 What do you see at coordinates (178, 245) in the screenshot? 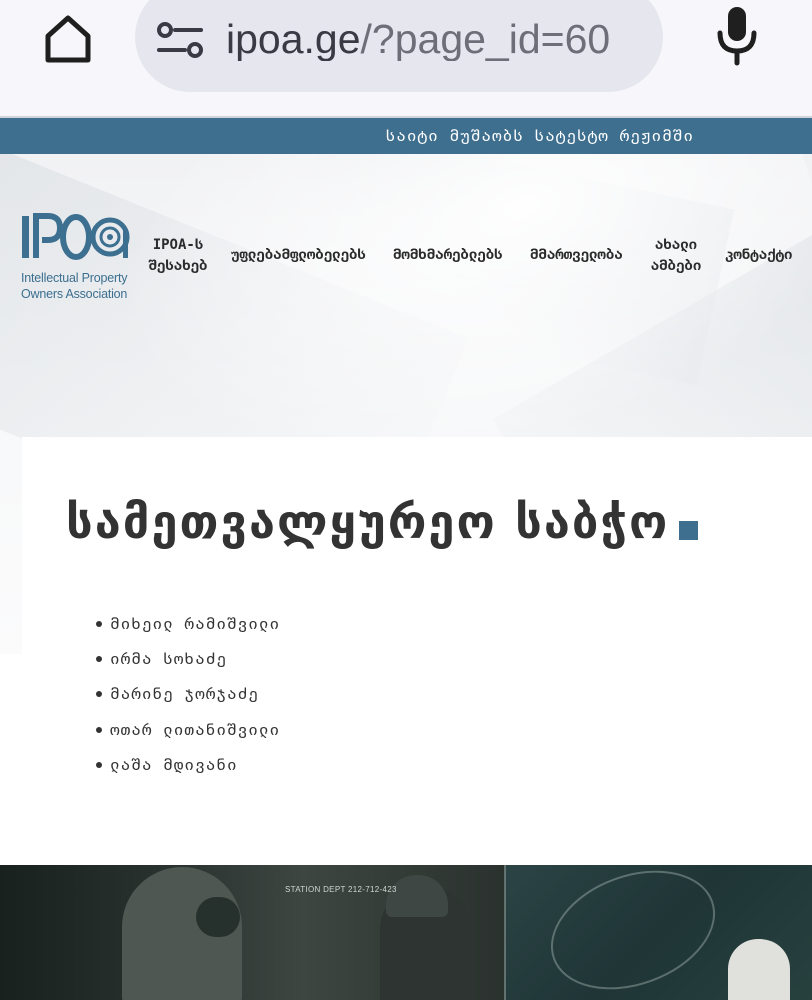
I see `nav-about-line1: IPOA-ს` at bounding box center [178, 245].